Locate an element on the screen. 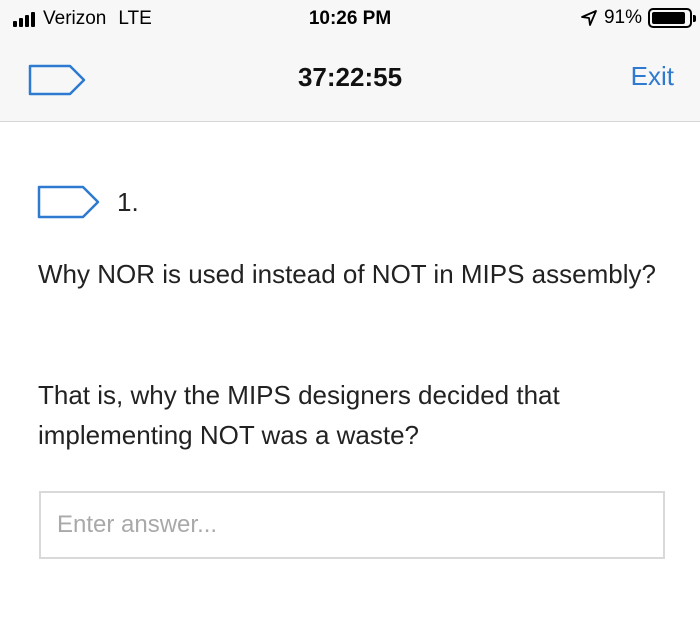 Image resolution: width=700 pixels, height=636 pixels. exit-button: Exit is located at coordinates (652, 76).